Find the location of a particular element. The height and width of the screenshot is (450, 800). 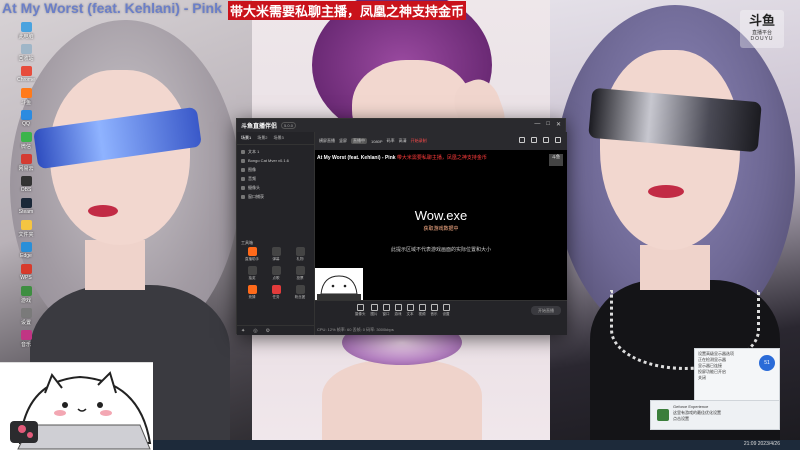

desktop-icon: WPS is located at coordinates (26, 275).